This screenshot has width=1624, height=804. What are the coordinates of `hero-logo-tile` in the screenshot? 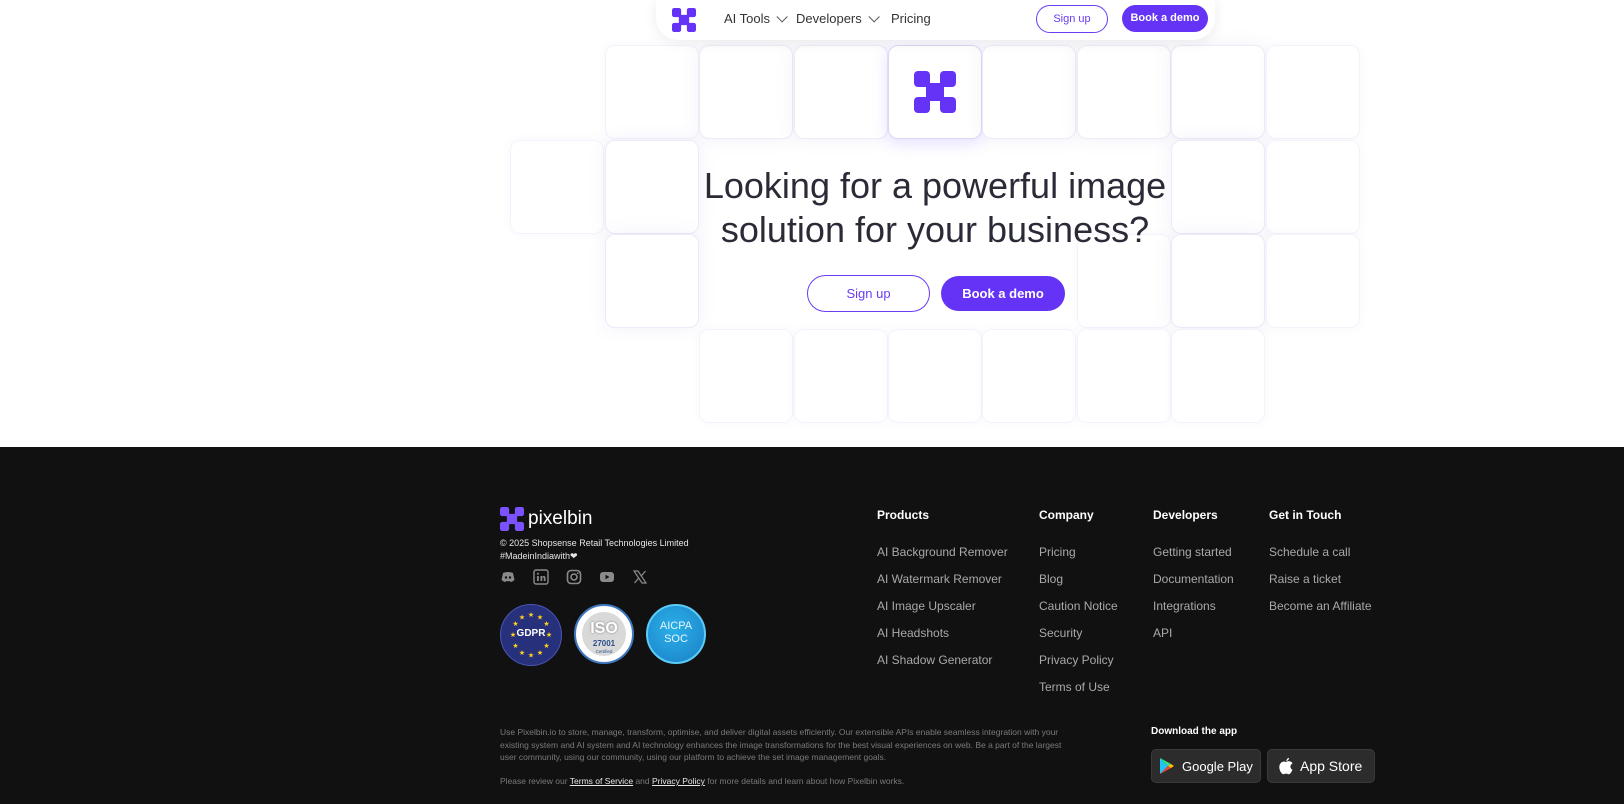 It's located at (935, 92).